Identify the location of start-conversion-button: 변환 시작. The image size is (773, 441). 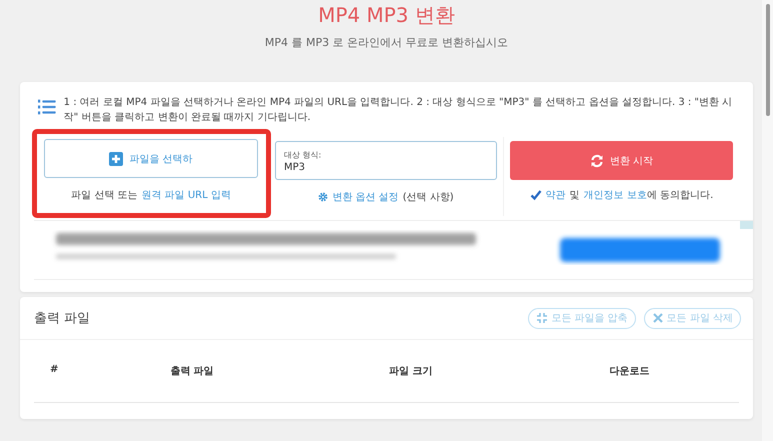
(621, 160).